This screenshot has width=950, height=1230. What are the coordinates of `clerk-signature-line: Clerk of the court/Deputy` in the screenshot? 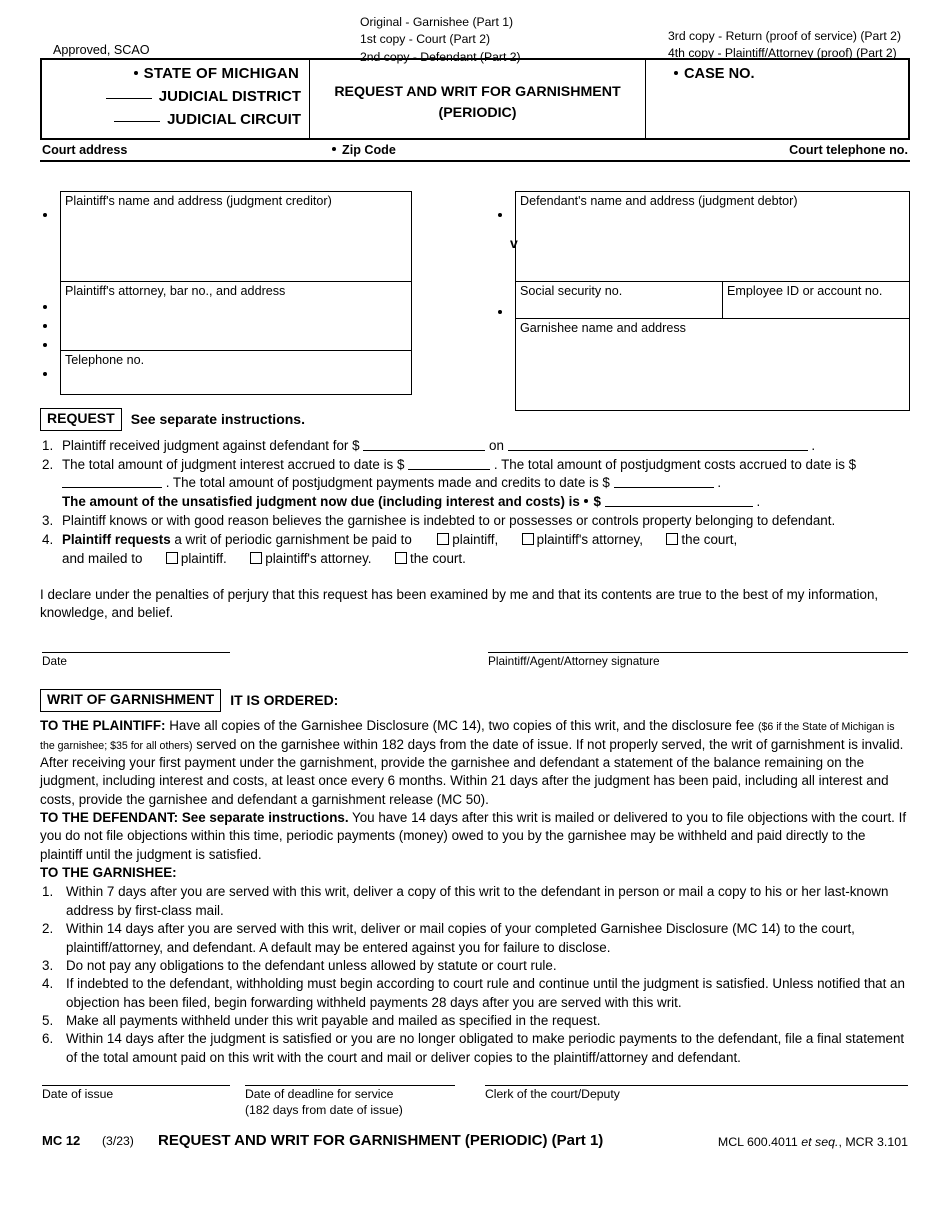 It's located at (696, 1094).